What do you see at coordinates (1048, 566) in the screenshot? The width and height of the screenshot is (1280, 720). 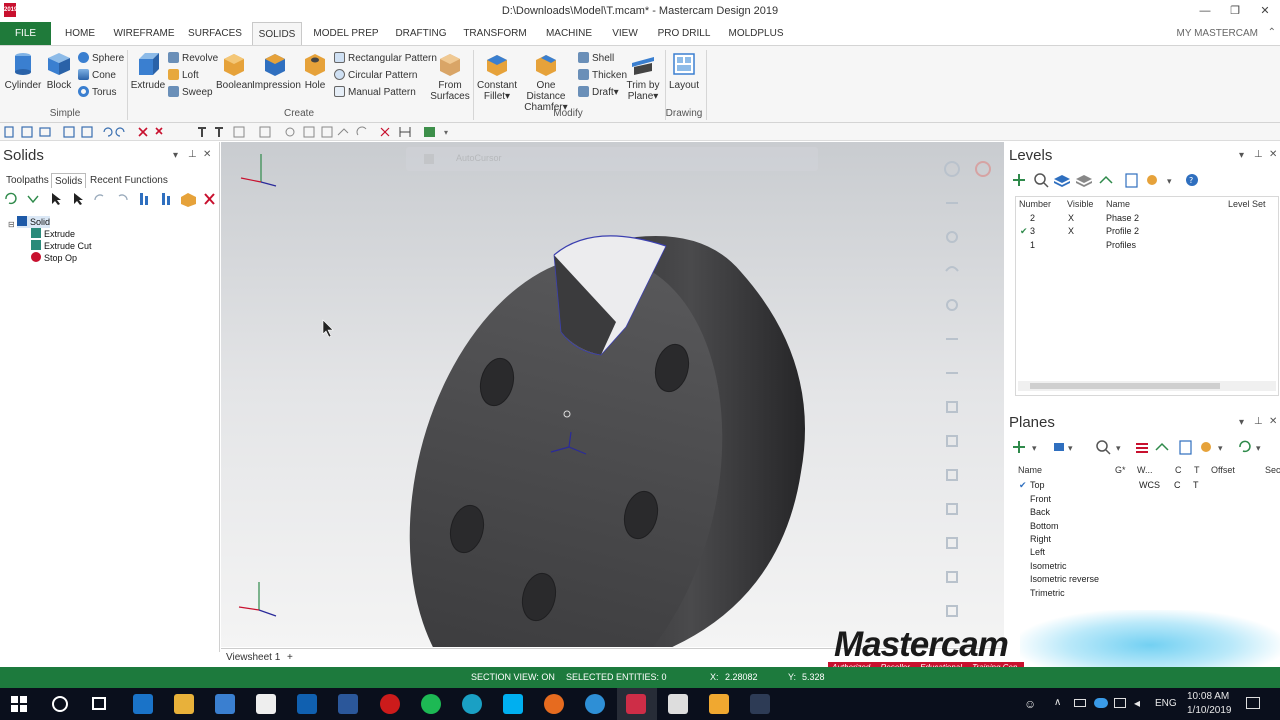 I see `plane-row-name: Isometric` at bounding box center [1048, 566].